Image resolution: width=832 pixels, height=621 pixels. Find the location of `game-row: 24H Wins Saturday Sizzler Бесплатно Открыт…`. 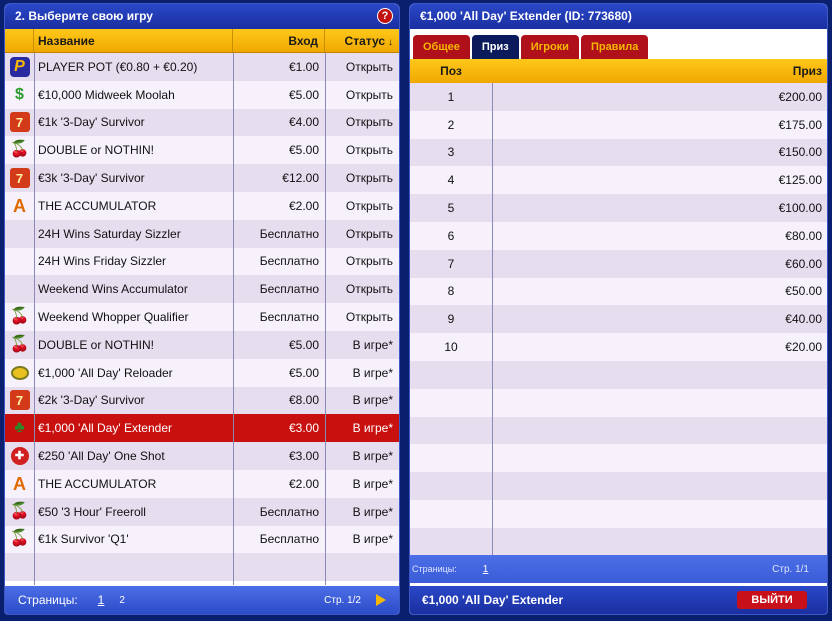

game-row: 24H Wins Saturday Sizzler Бесплатно Открыт… is located at coordinates (202, 233).